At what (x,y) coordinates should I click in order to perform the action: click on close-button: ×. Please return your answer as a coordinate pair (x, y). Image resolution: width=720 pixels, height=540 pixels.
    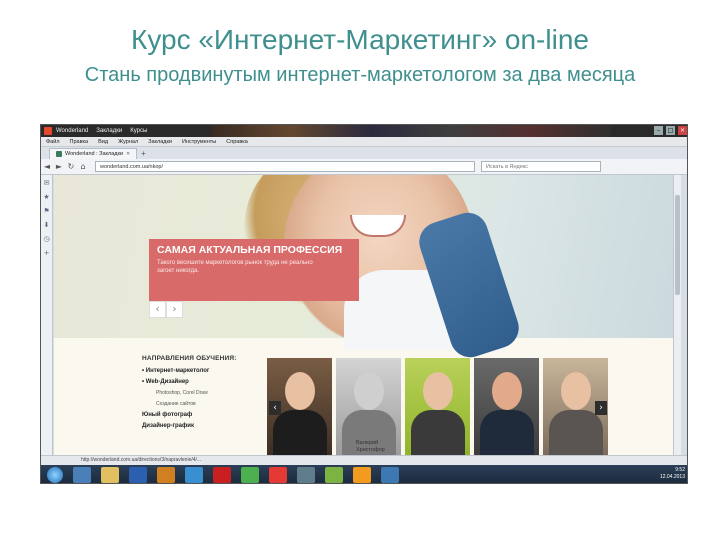
    Looking at the image, I should click on (682, 130).